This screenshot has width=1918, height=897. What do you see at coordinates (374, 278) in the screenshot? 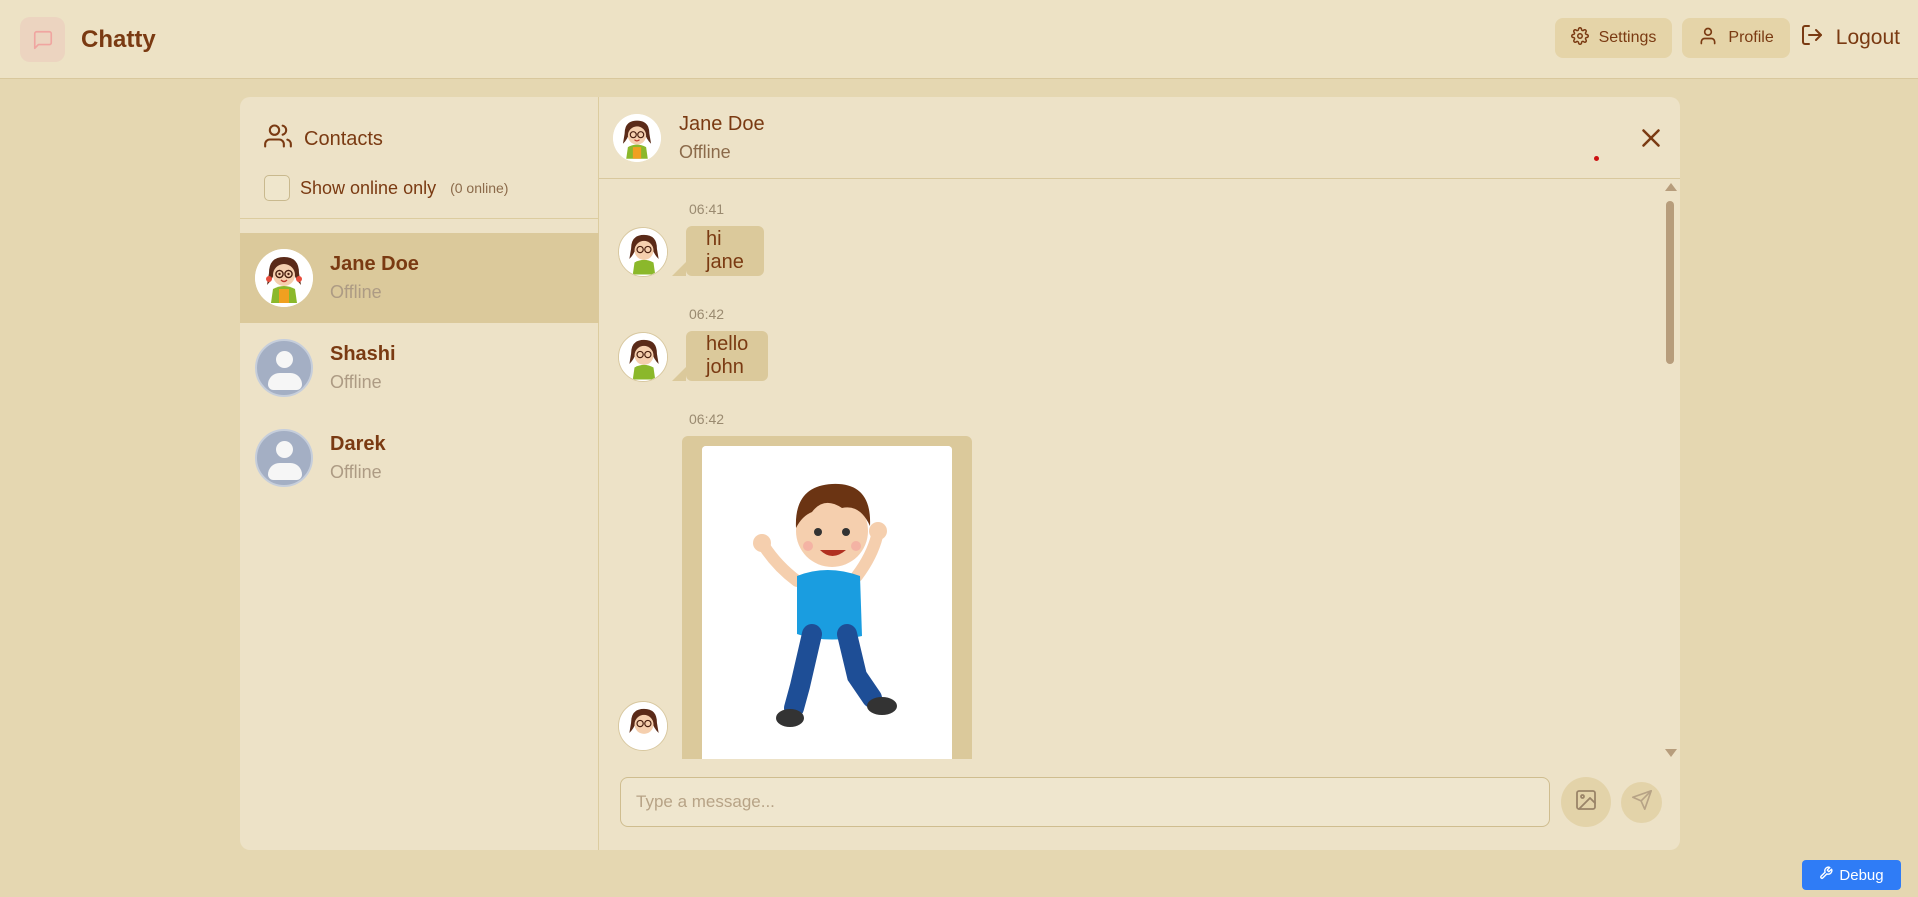
I see `contact-info: Jane Doe Offline` at bounding box center [374, 278].